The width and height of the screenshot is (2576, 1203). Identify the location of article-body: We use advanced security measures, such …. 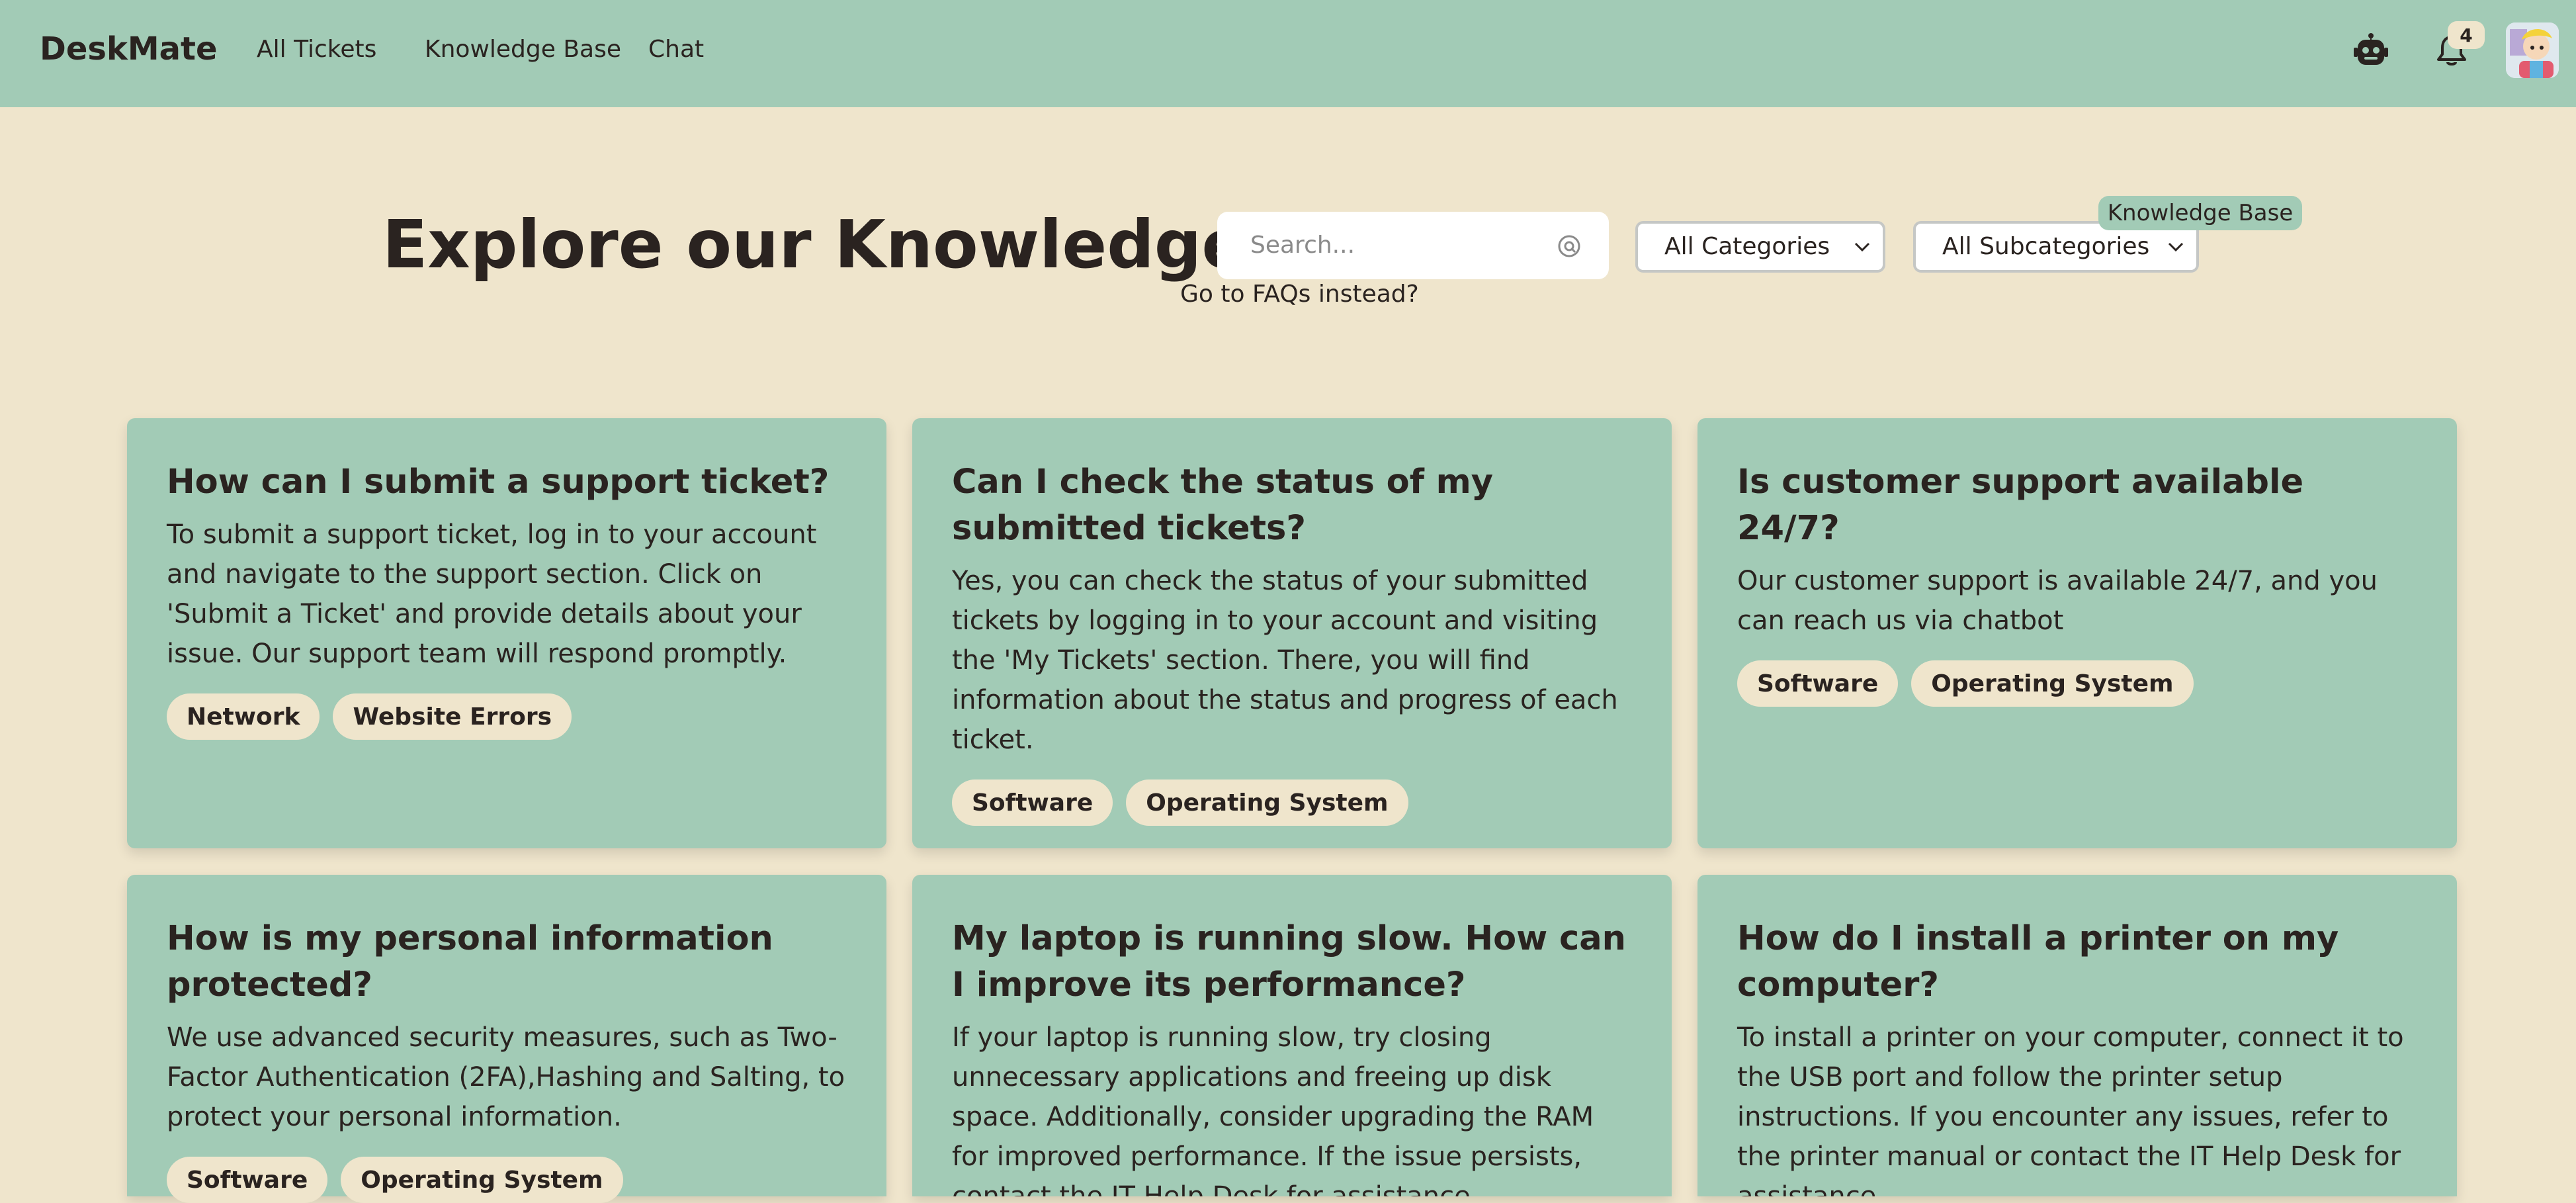
(506, 1077).